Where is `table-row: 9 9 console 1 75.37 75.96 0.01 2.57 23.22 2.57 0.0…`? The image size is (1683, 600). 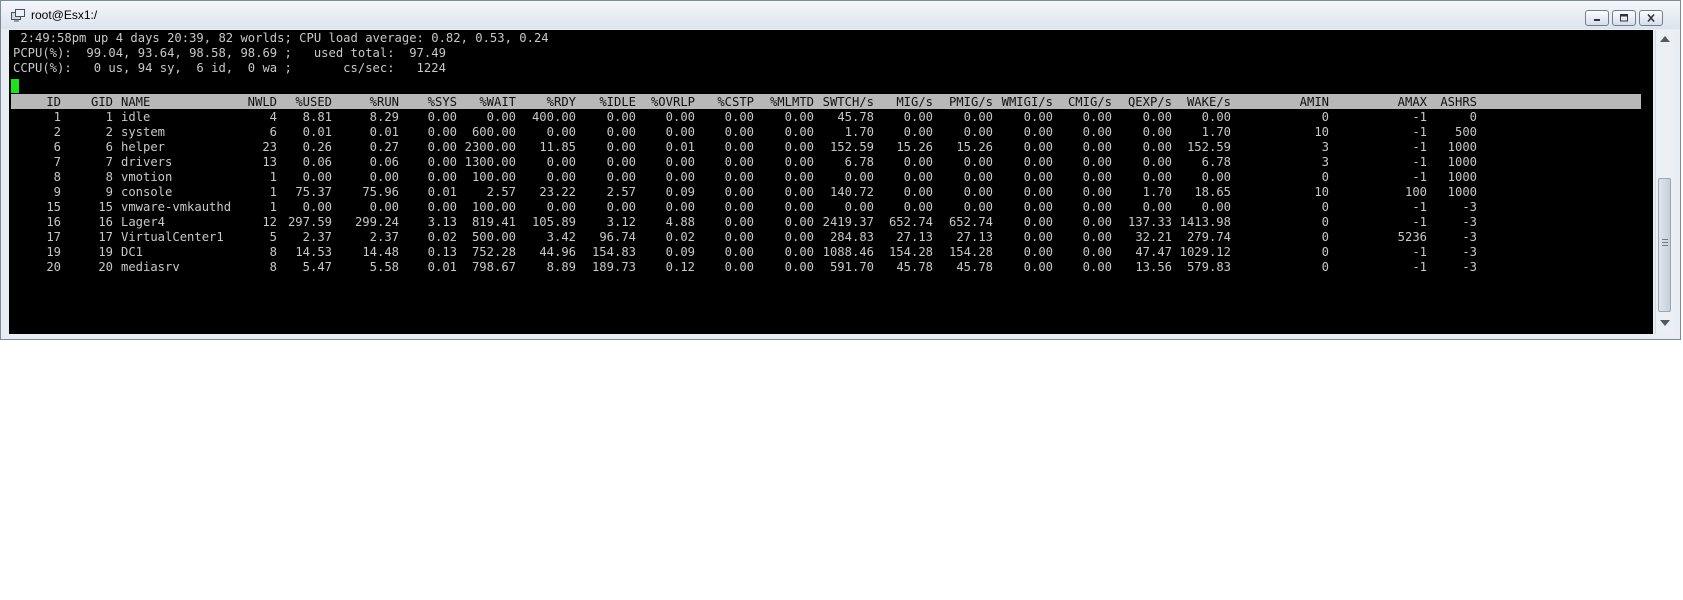
table-row: 9 9 console 1 75.37 75.96 0.01 2.57 23.22 2.57 0.0… is located at coordinates (829, 192).